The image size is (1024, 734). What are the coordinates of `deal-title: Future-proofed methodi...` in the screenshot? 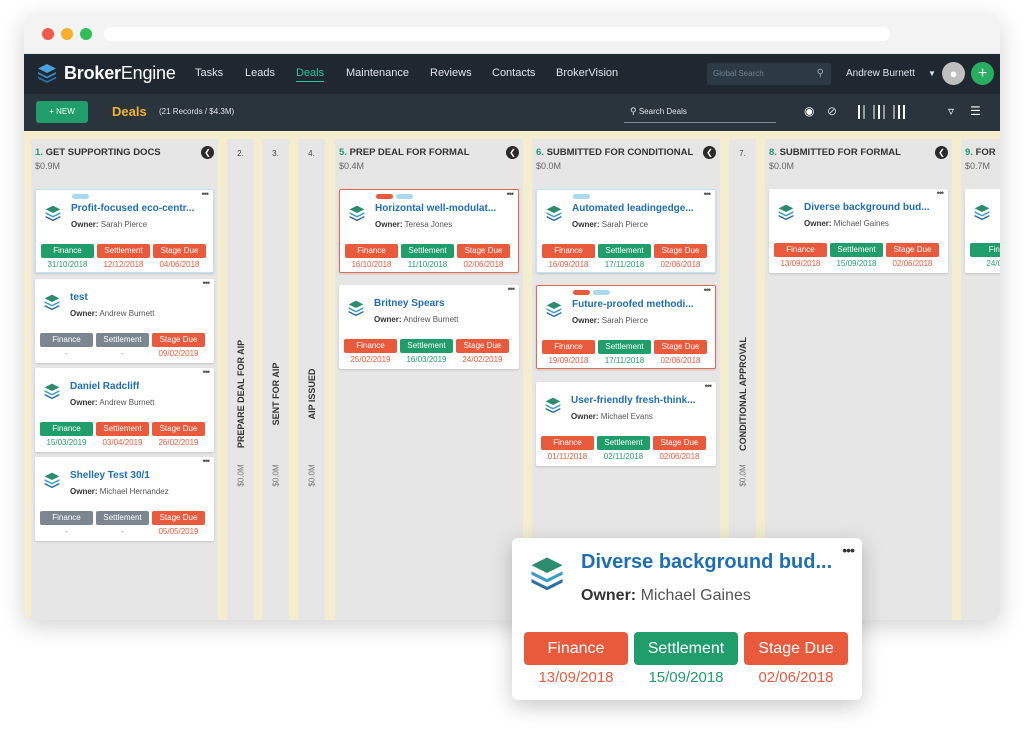 It's located at (633, 304).